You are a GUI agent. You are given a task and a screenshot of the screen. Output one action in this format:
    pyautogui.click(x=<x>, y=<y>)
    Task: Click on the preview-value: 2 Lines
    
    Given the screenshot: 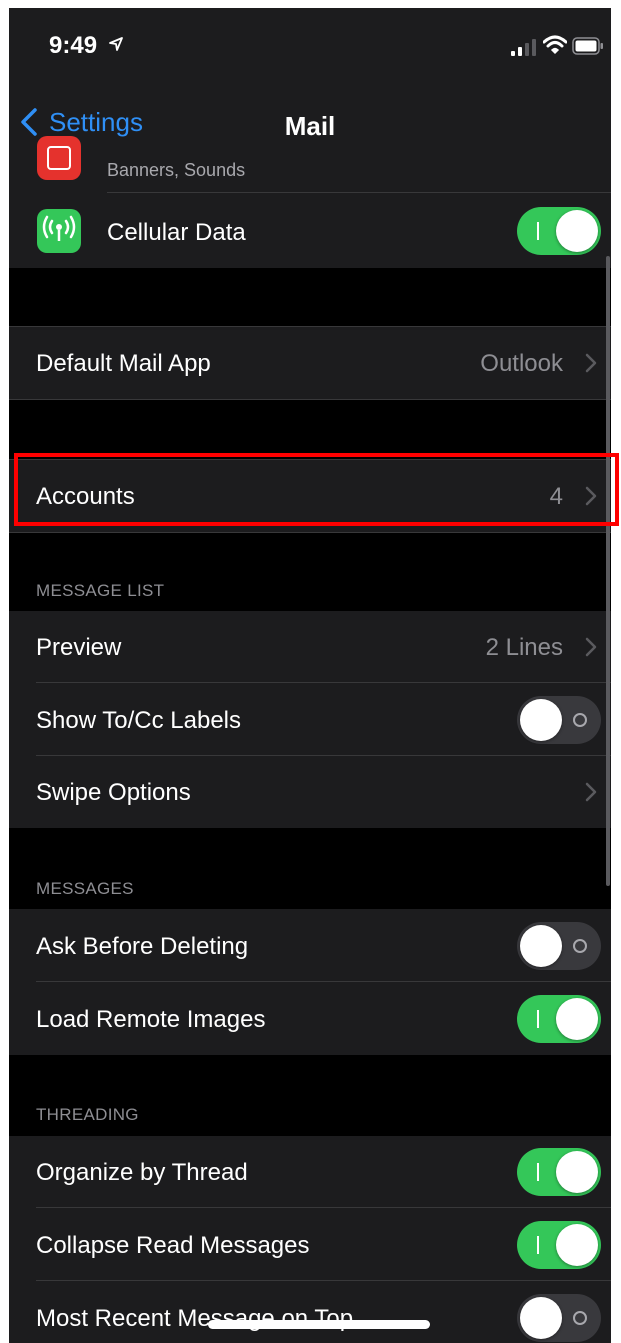 What is the action you would take?
    pyautogui.click(x=524, y=647)
    